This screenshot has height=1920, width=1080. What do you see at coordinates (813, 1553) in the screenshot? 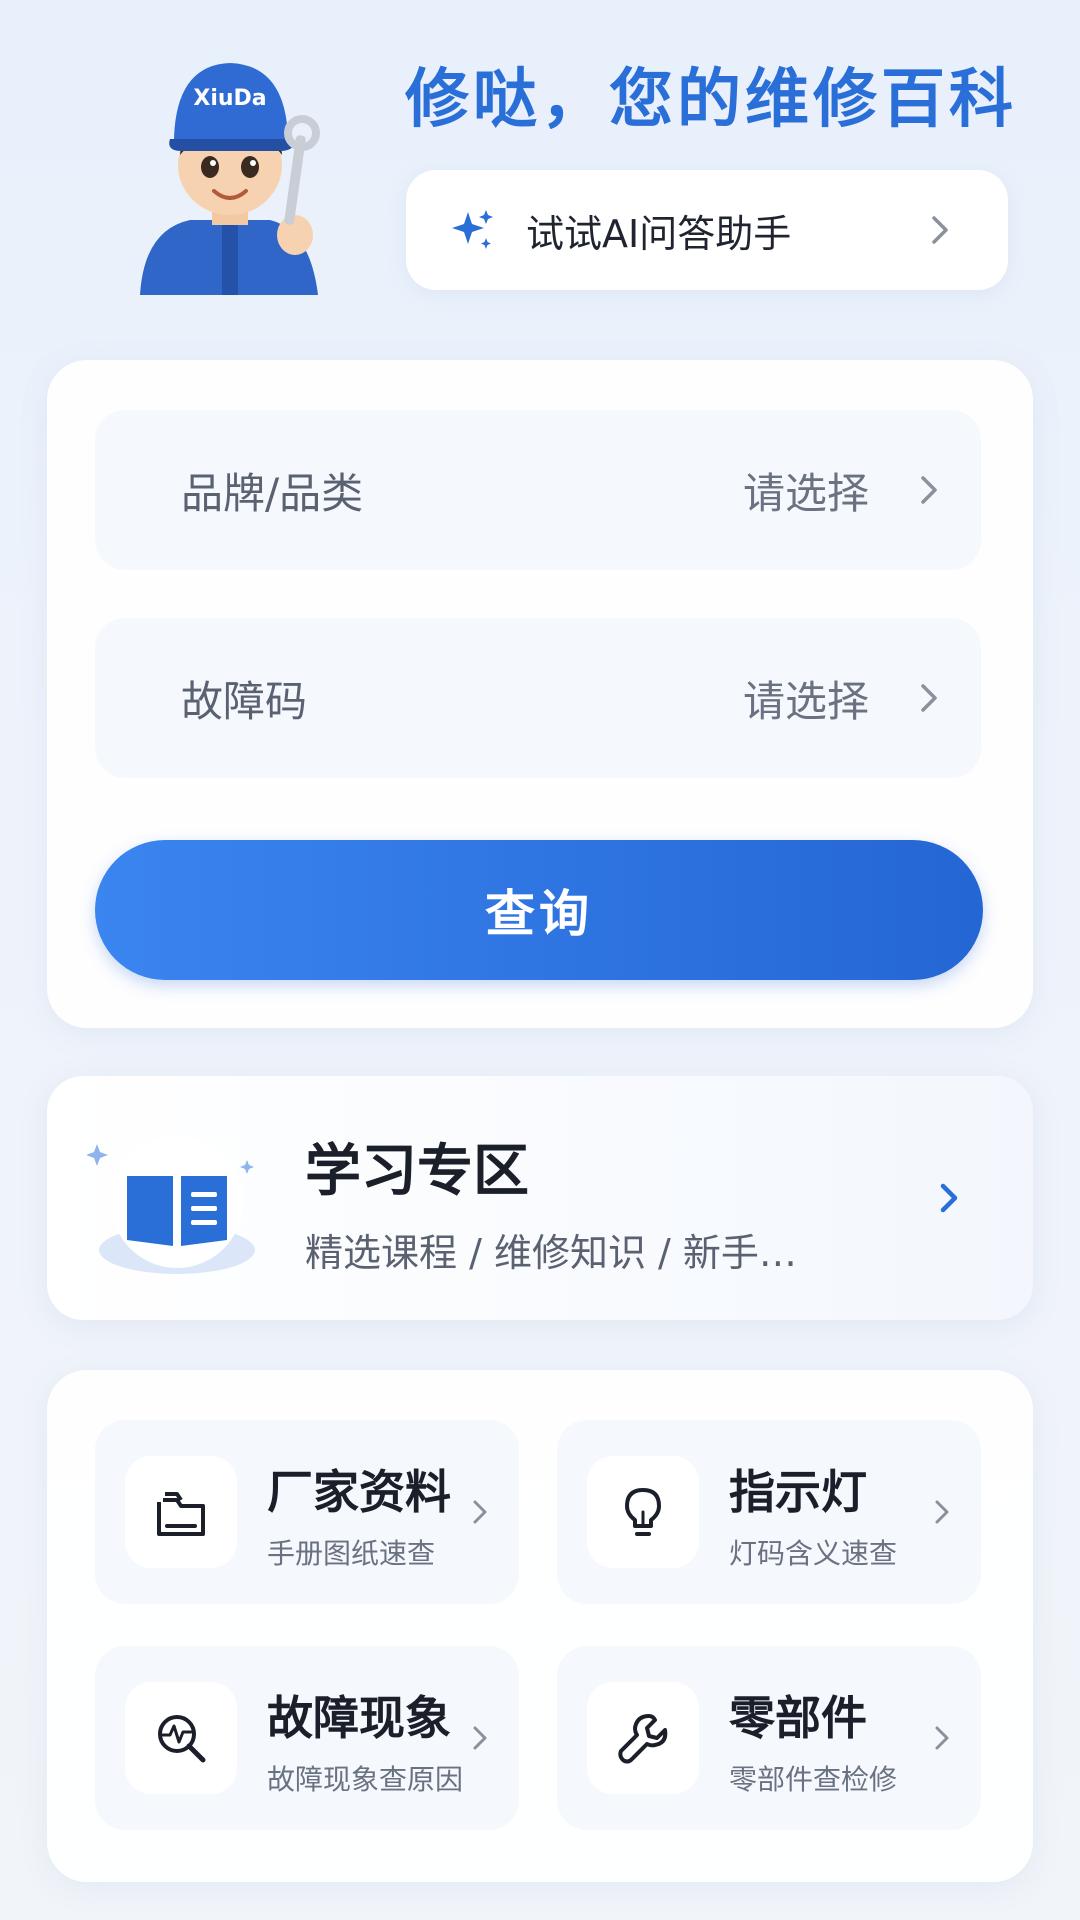
I see `tile-subtitle: 灯码含义速查` at bounding box center [813, 1553].